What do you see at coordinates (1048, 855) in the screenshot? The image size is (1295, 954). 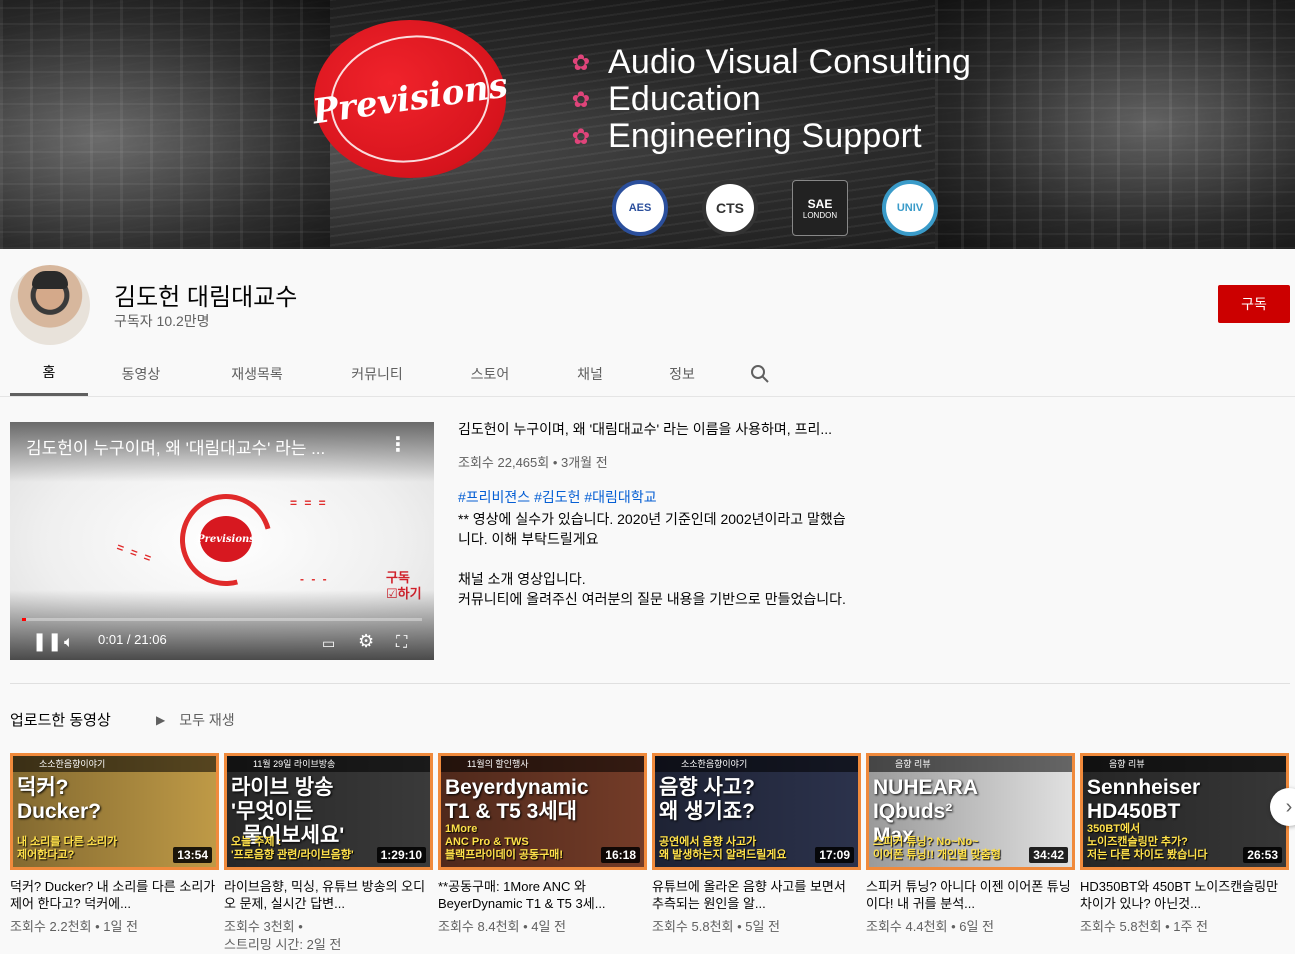 I see `duration-badge: 34:42` at bounding box center [1048, 855].